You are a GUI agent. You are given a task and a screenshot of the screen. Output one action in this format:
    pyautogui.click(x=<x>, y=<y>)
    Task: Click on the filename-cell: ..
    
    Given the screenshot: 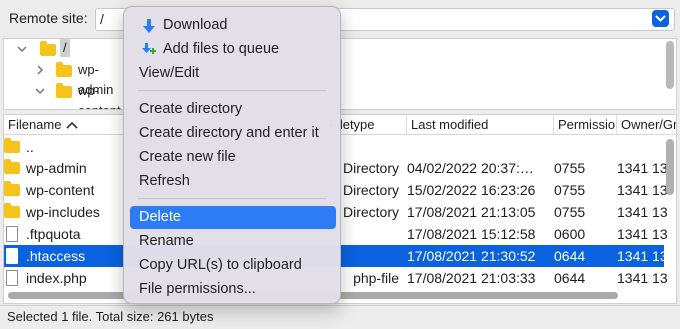 What is the action you would take?
    pyautogui.click(x=30, y=147)
    